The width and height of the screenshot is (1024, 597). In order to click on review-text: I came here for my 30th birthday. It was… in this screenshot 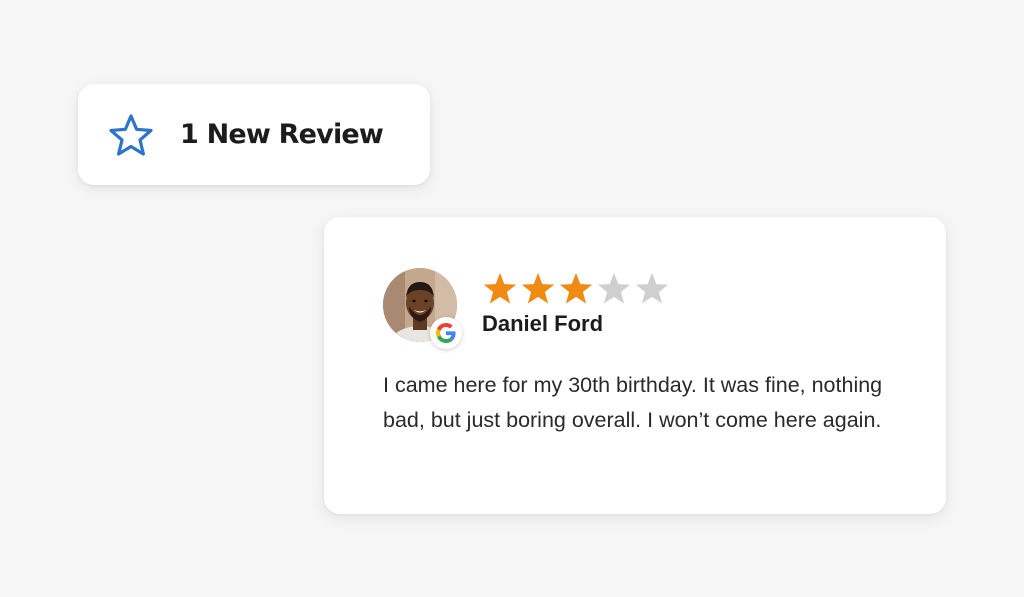, I will do `click(633, 402)`.